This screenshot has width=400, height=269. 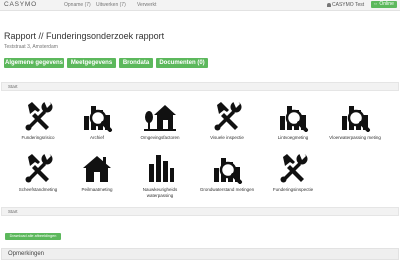 I want to click on remarks-panel-header: Opmerkingen, so click(x=200, y=254).